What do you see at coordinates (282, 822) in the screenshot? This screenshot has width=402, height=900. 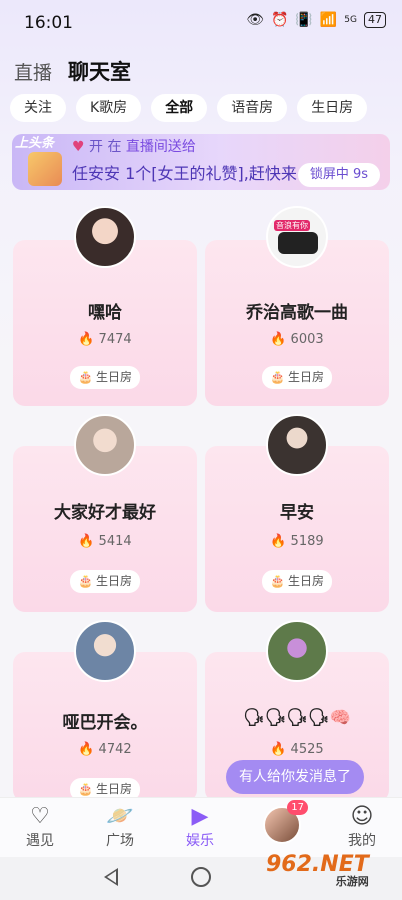 I see `nav-messages: 17` at bounding box center [282, 822].